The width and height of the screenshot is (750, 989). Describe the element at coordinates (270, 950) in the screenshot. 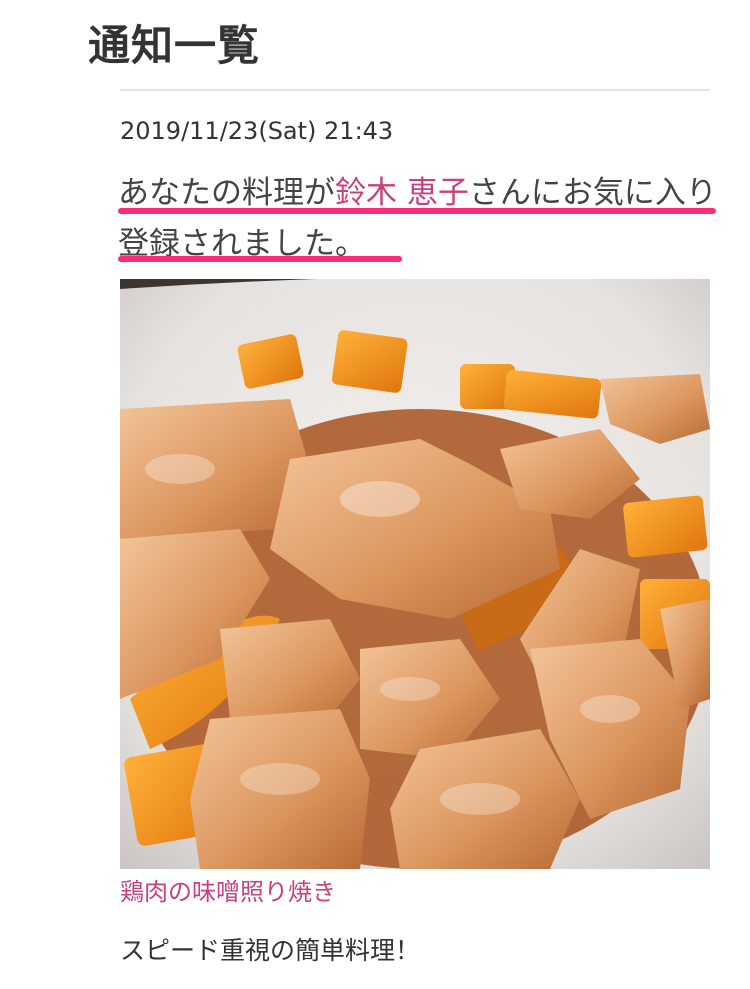

I see `recipe-description: スピード重視の簡単料理！` at that location.